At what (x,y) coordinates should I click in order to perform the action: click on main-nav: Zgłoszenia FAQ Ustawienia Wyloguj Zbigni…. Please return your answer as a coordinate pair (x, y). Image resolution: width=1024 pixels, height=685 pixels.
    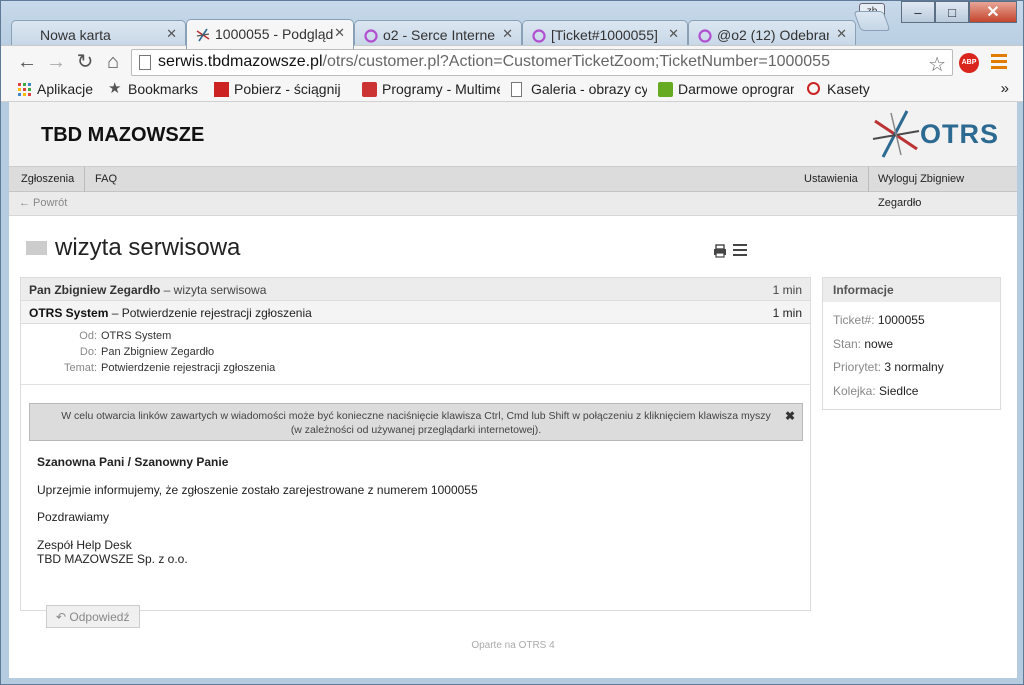
    Looking at the image, I should click on (513, 187).